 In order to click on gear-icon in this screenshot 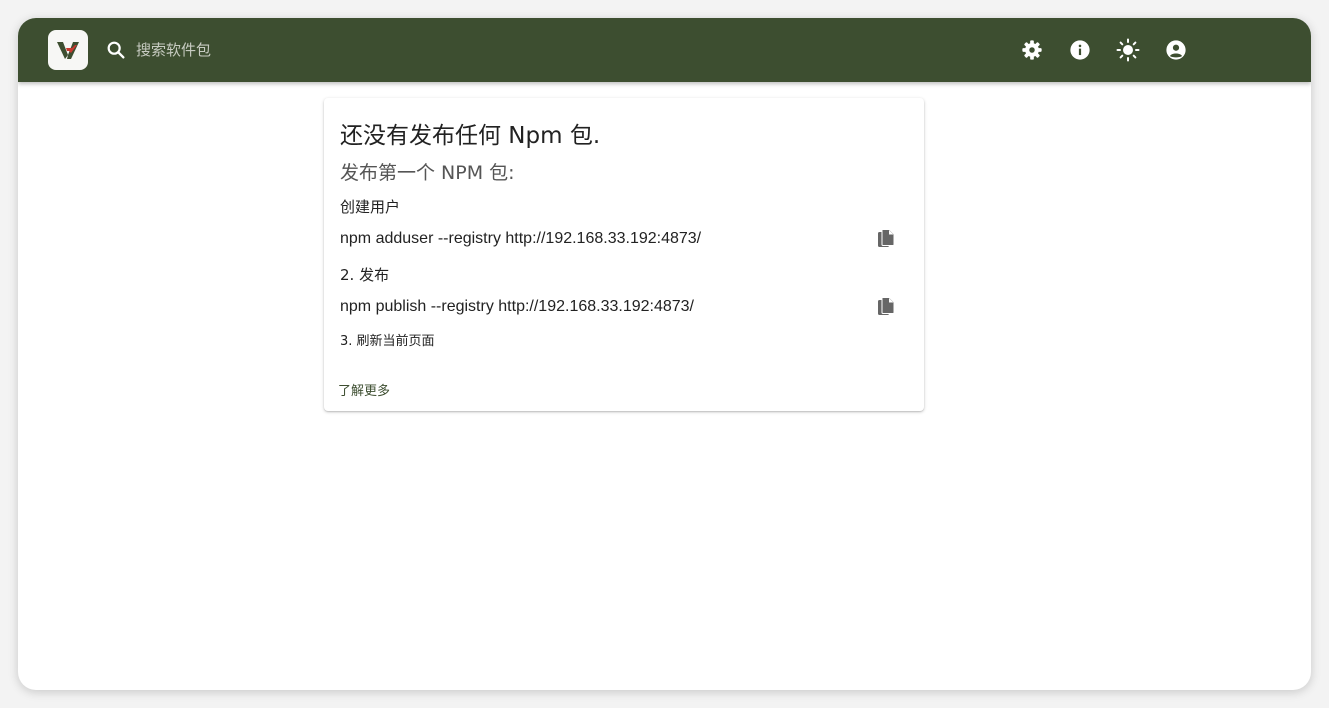, I will do `click(1032, 50)`.